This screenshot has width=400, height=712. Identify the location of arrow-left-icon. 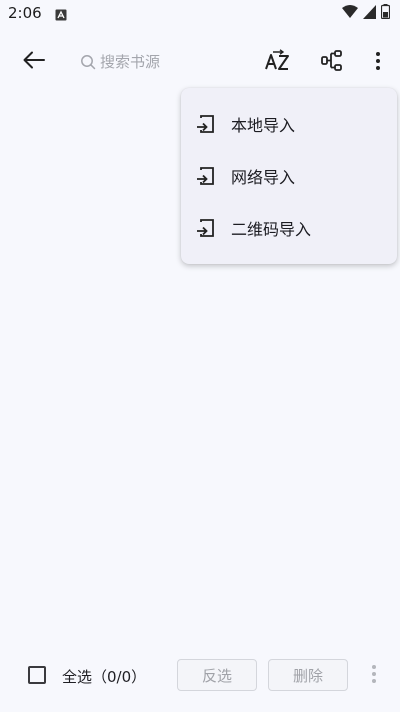
(34, 62).